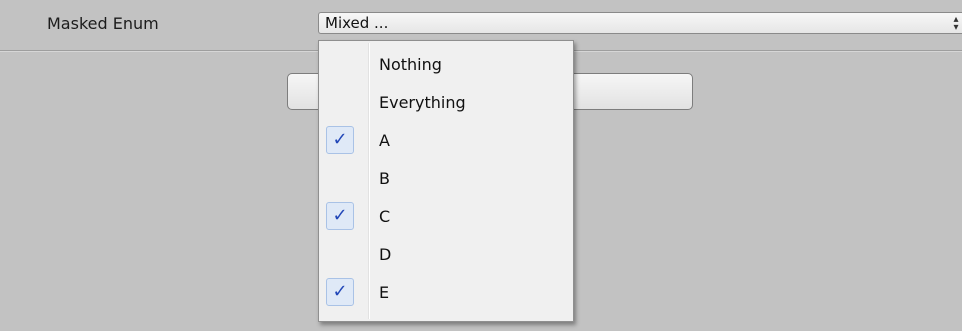 The height and width of the screenshot is (331, 962). Describe the element at coordinates (384, 140) in the screenshot. I see `menu-item-label: A` at that location.